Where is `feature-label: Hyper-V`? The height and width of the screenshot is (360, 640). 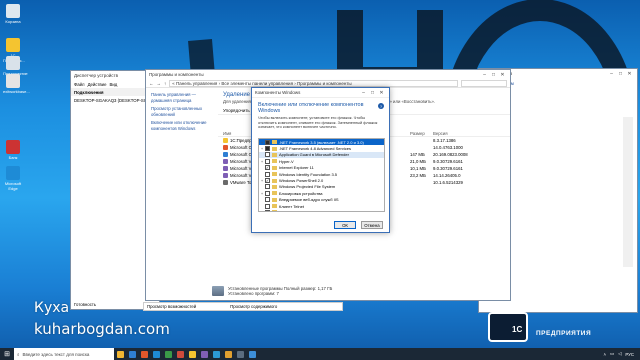 feature-label: Hyper-V is located at coordinates (286, 161).